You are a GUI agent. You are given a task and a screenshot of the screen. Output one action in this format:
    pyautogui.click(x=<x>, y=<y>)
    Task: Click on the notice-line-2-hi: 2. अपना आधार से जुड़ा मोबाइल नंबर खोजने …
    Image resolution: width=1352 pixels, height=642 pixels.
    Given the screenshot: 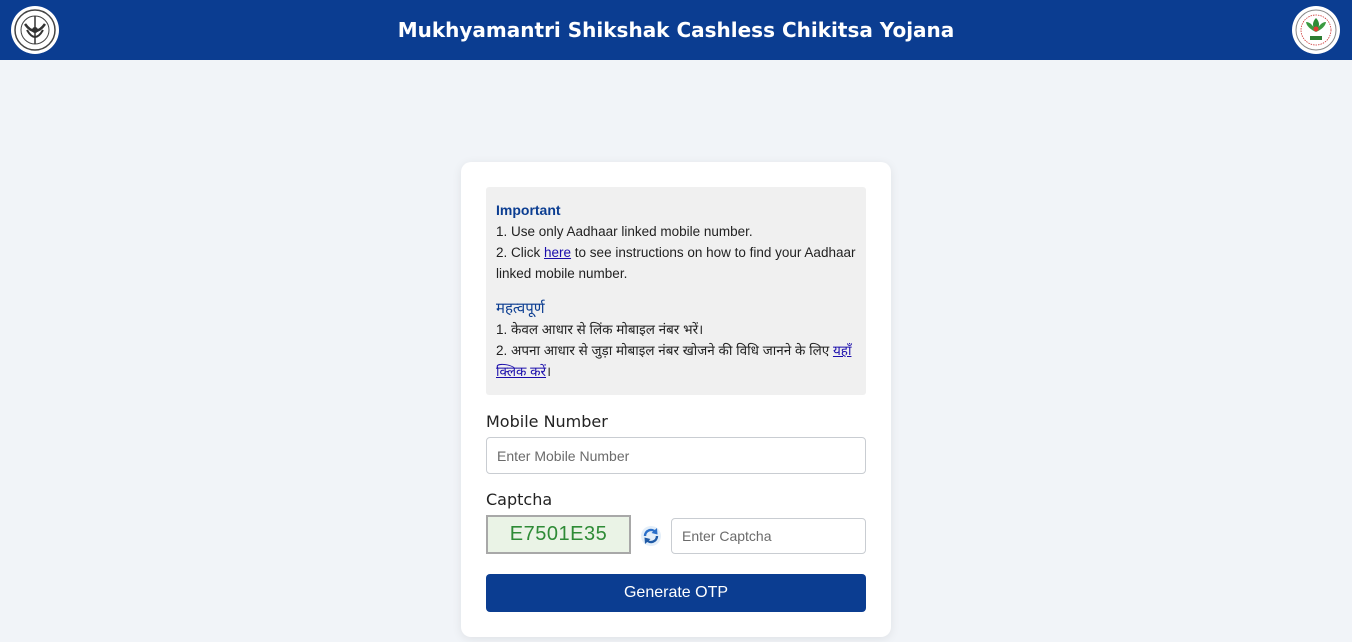 What is the action you would take?
    pyautogui.click(x=674, y=361)
    